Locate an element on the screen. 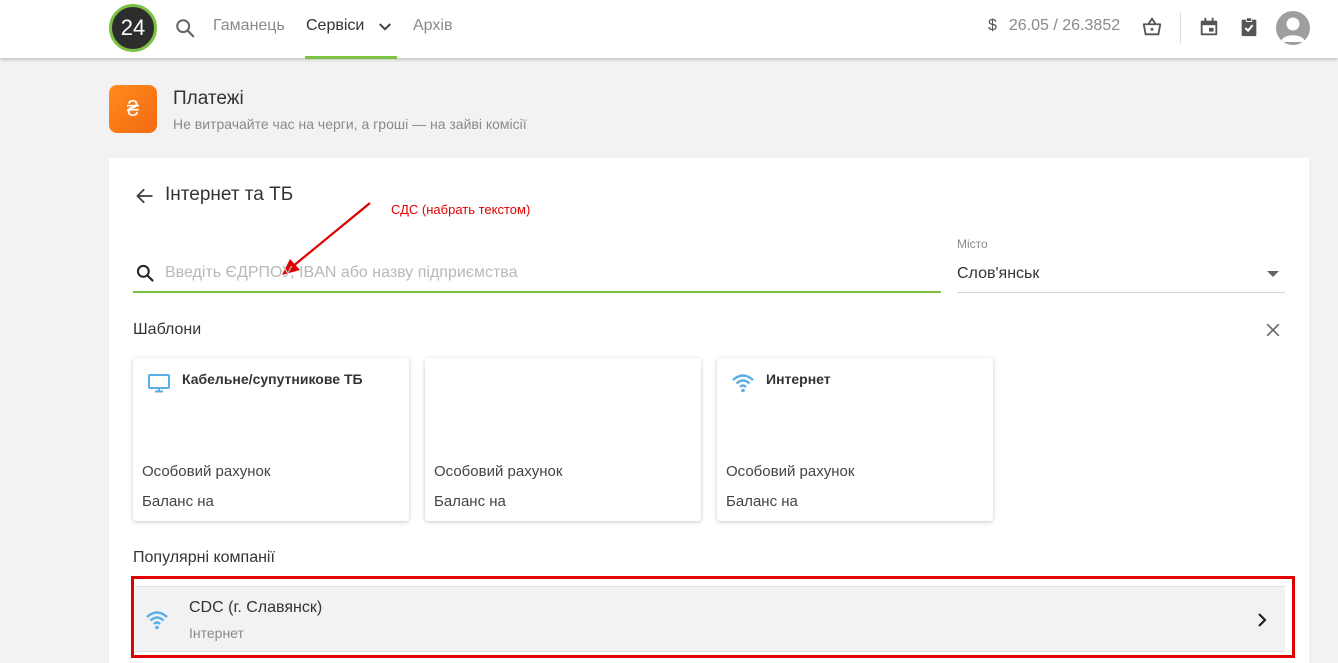 The height and width of the screenshot is (663, 1338). payments-hryvnia-icon: ₴ is located at coordinates (133, 109).